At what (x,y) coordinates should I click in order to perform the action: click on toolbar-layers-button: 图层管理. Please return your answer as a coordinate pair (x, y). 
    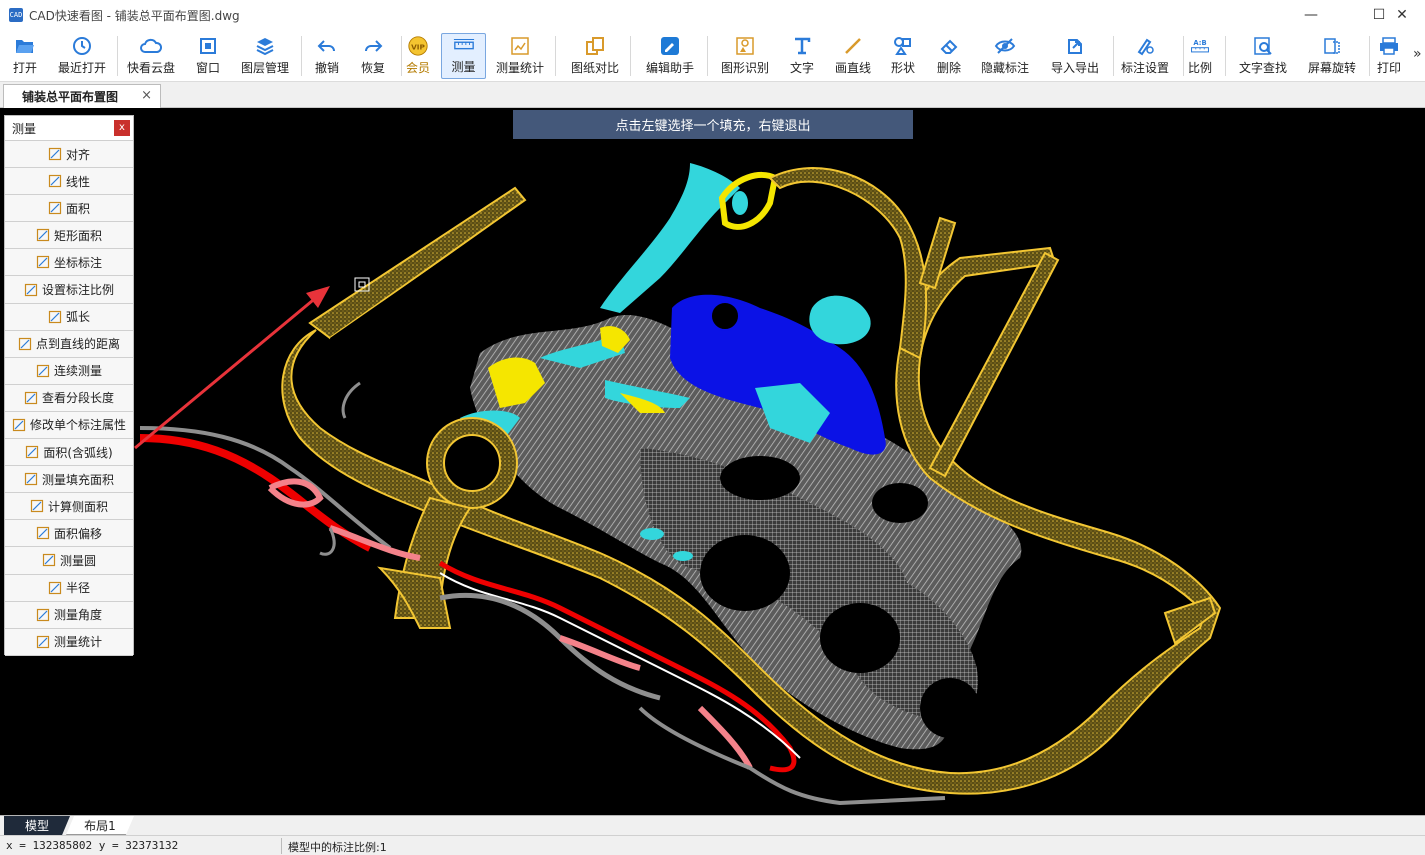
    Looking at the image, I should click on (265, 56).